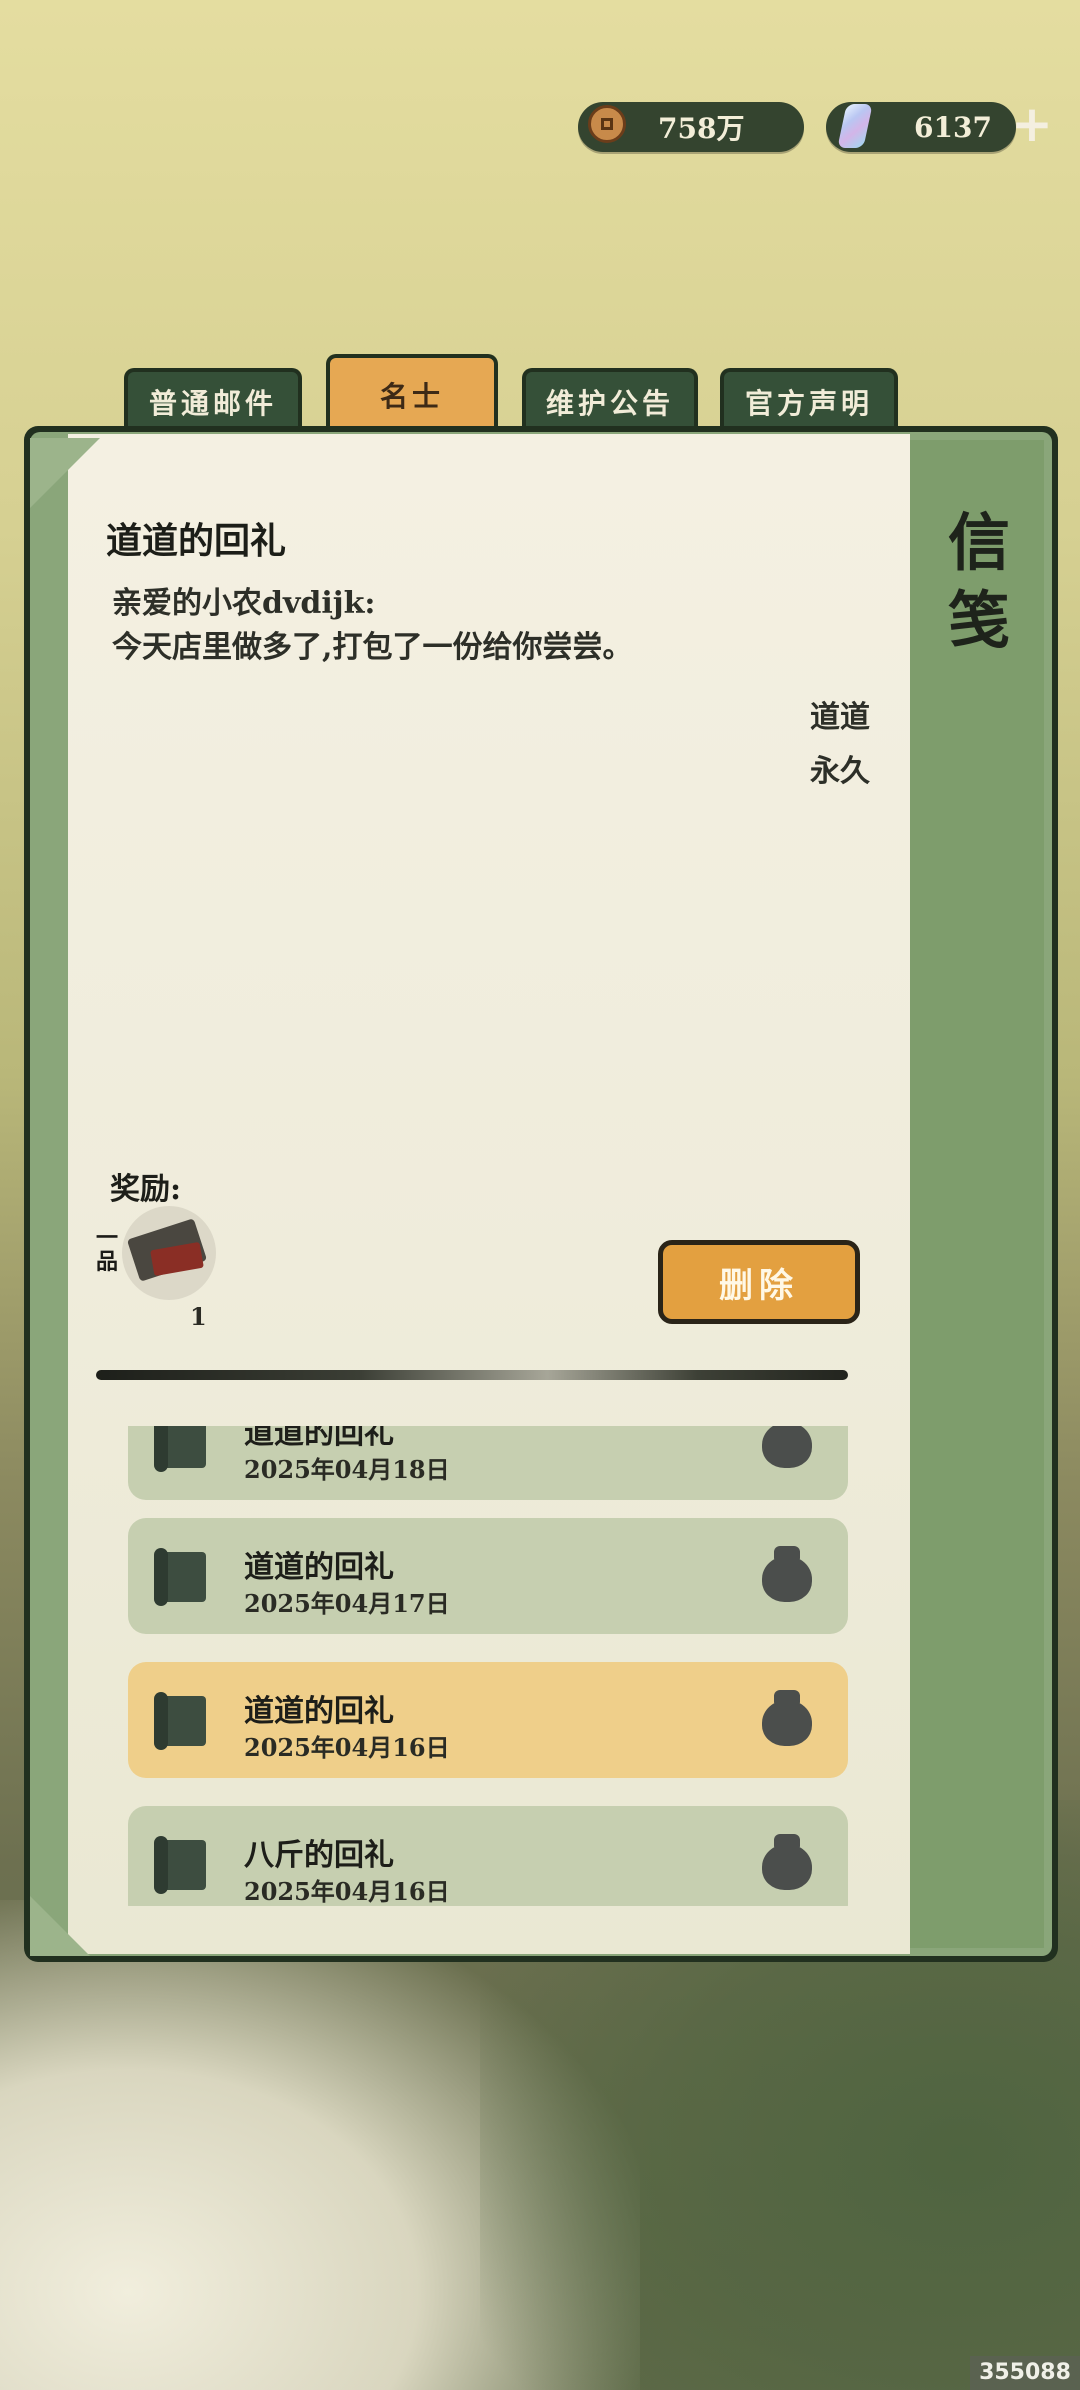 The image size is (1080, 2390). I want to click on watermark: 355088, so click(1025, 2373).